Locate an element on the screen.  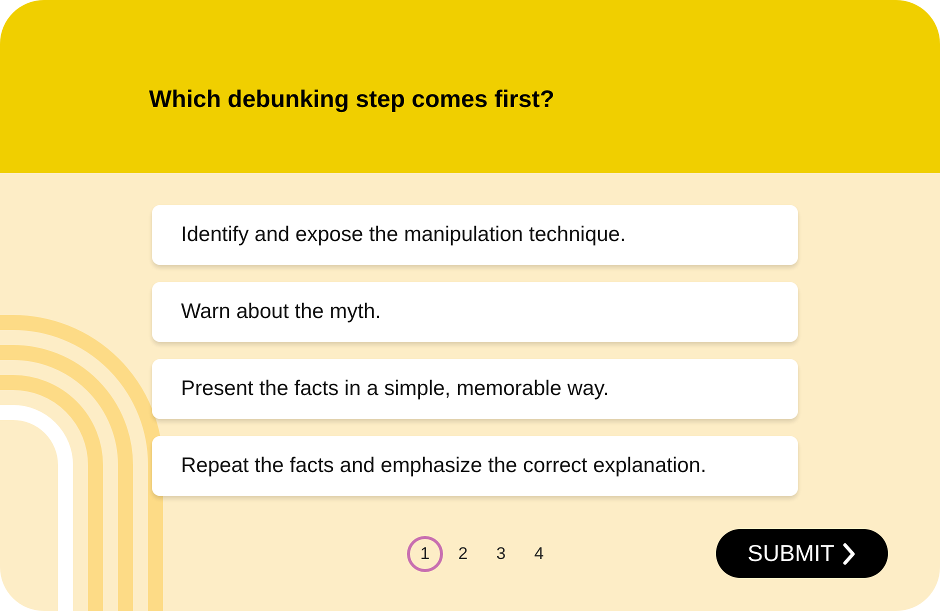
answer-option: Present the facts in a simple, memorable way. is located at coordinates (475, 389).